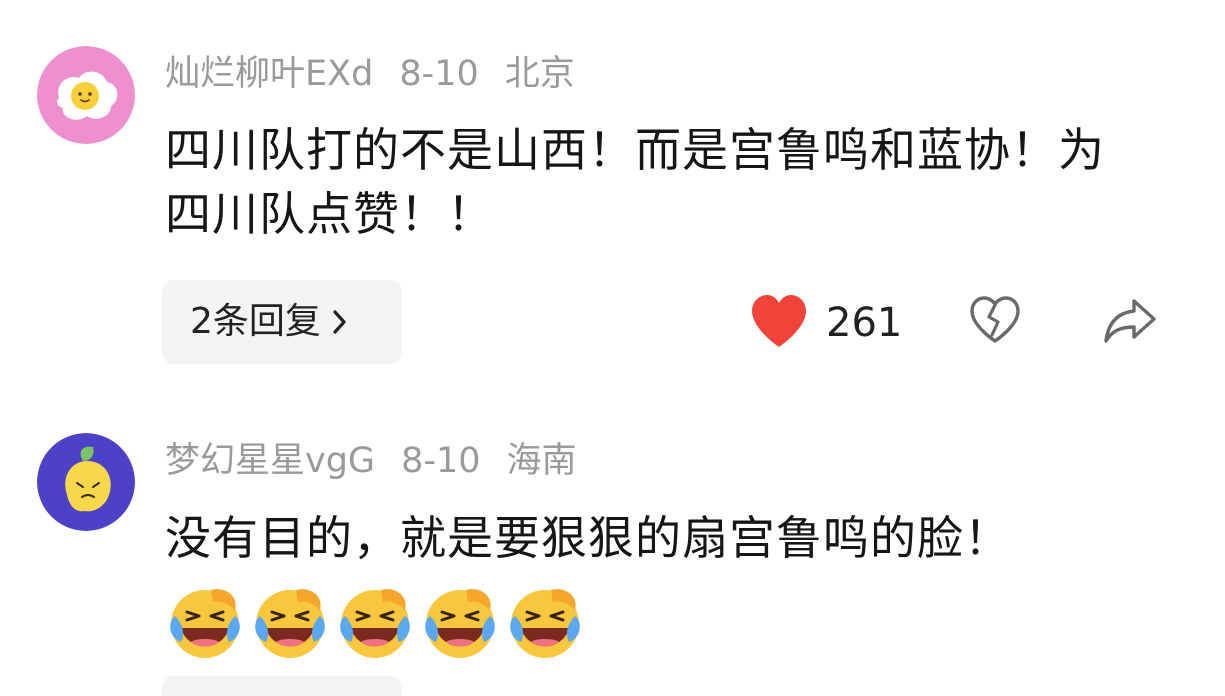 Image resolution: width=1225 pixels, height=696 pixels. I want to click on comment-meta: 梦幻星星vgG 8-10 海南, so click(371, 461).